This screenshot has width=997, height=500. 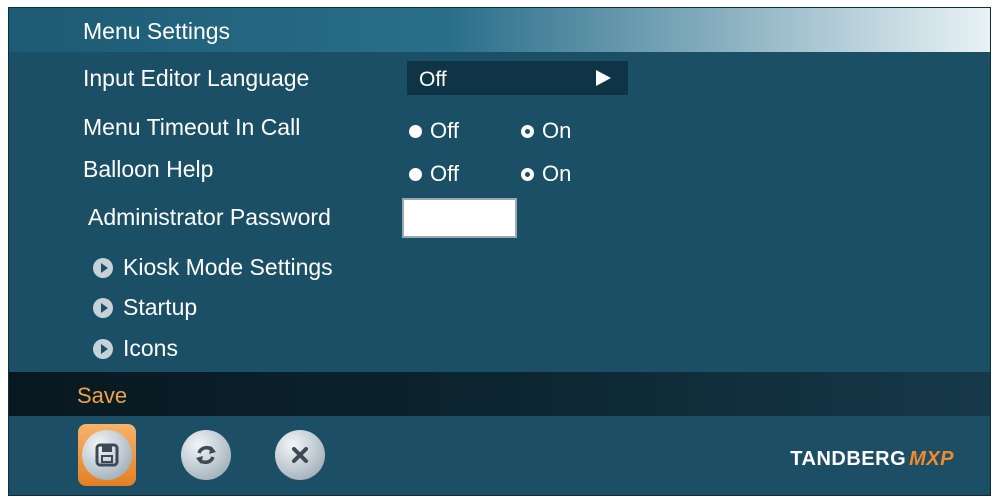 I want to click on input-editor-language-select: Off, so click(x=517, y=78).